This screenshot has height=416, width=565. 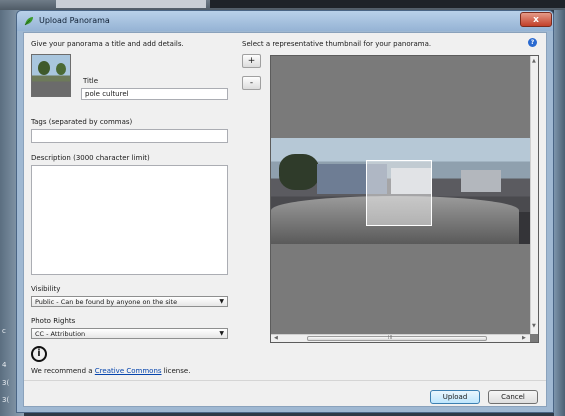 I want to click on upload-button-label: Upload, so click(x=455, y=397).